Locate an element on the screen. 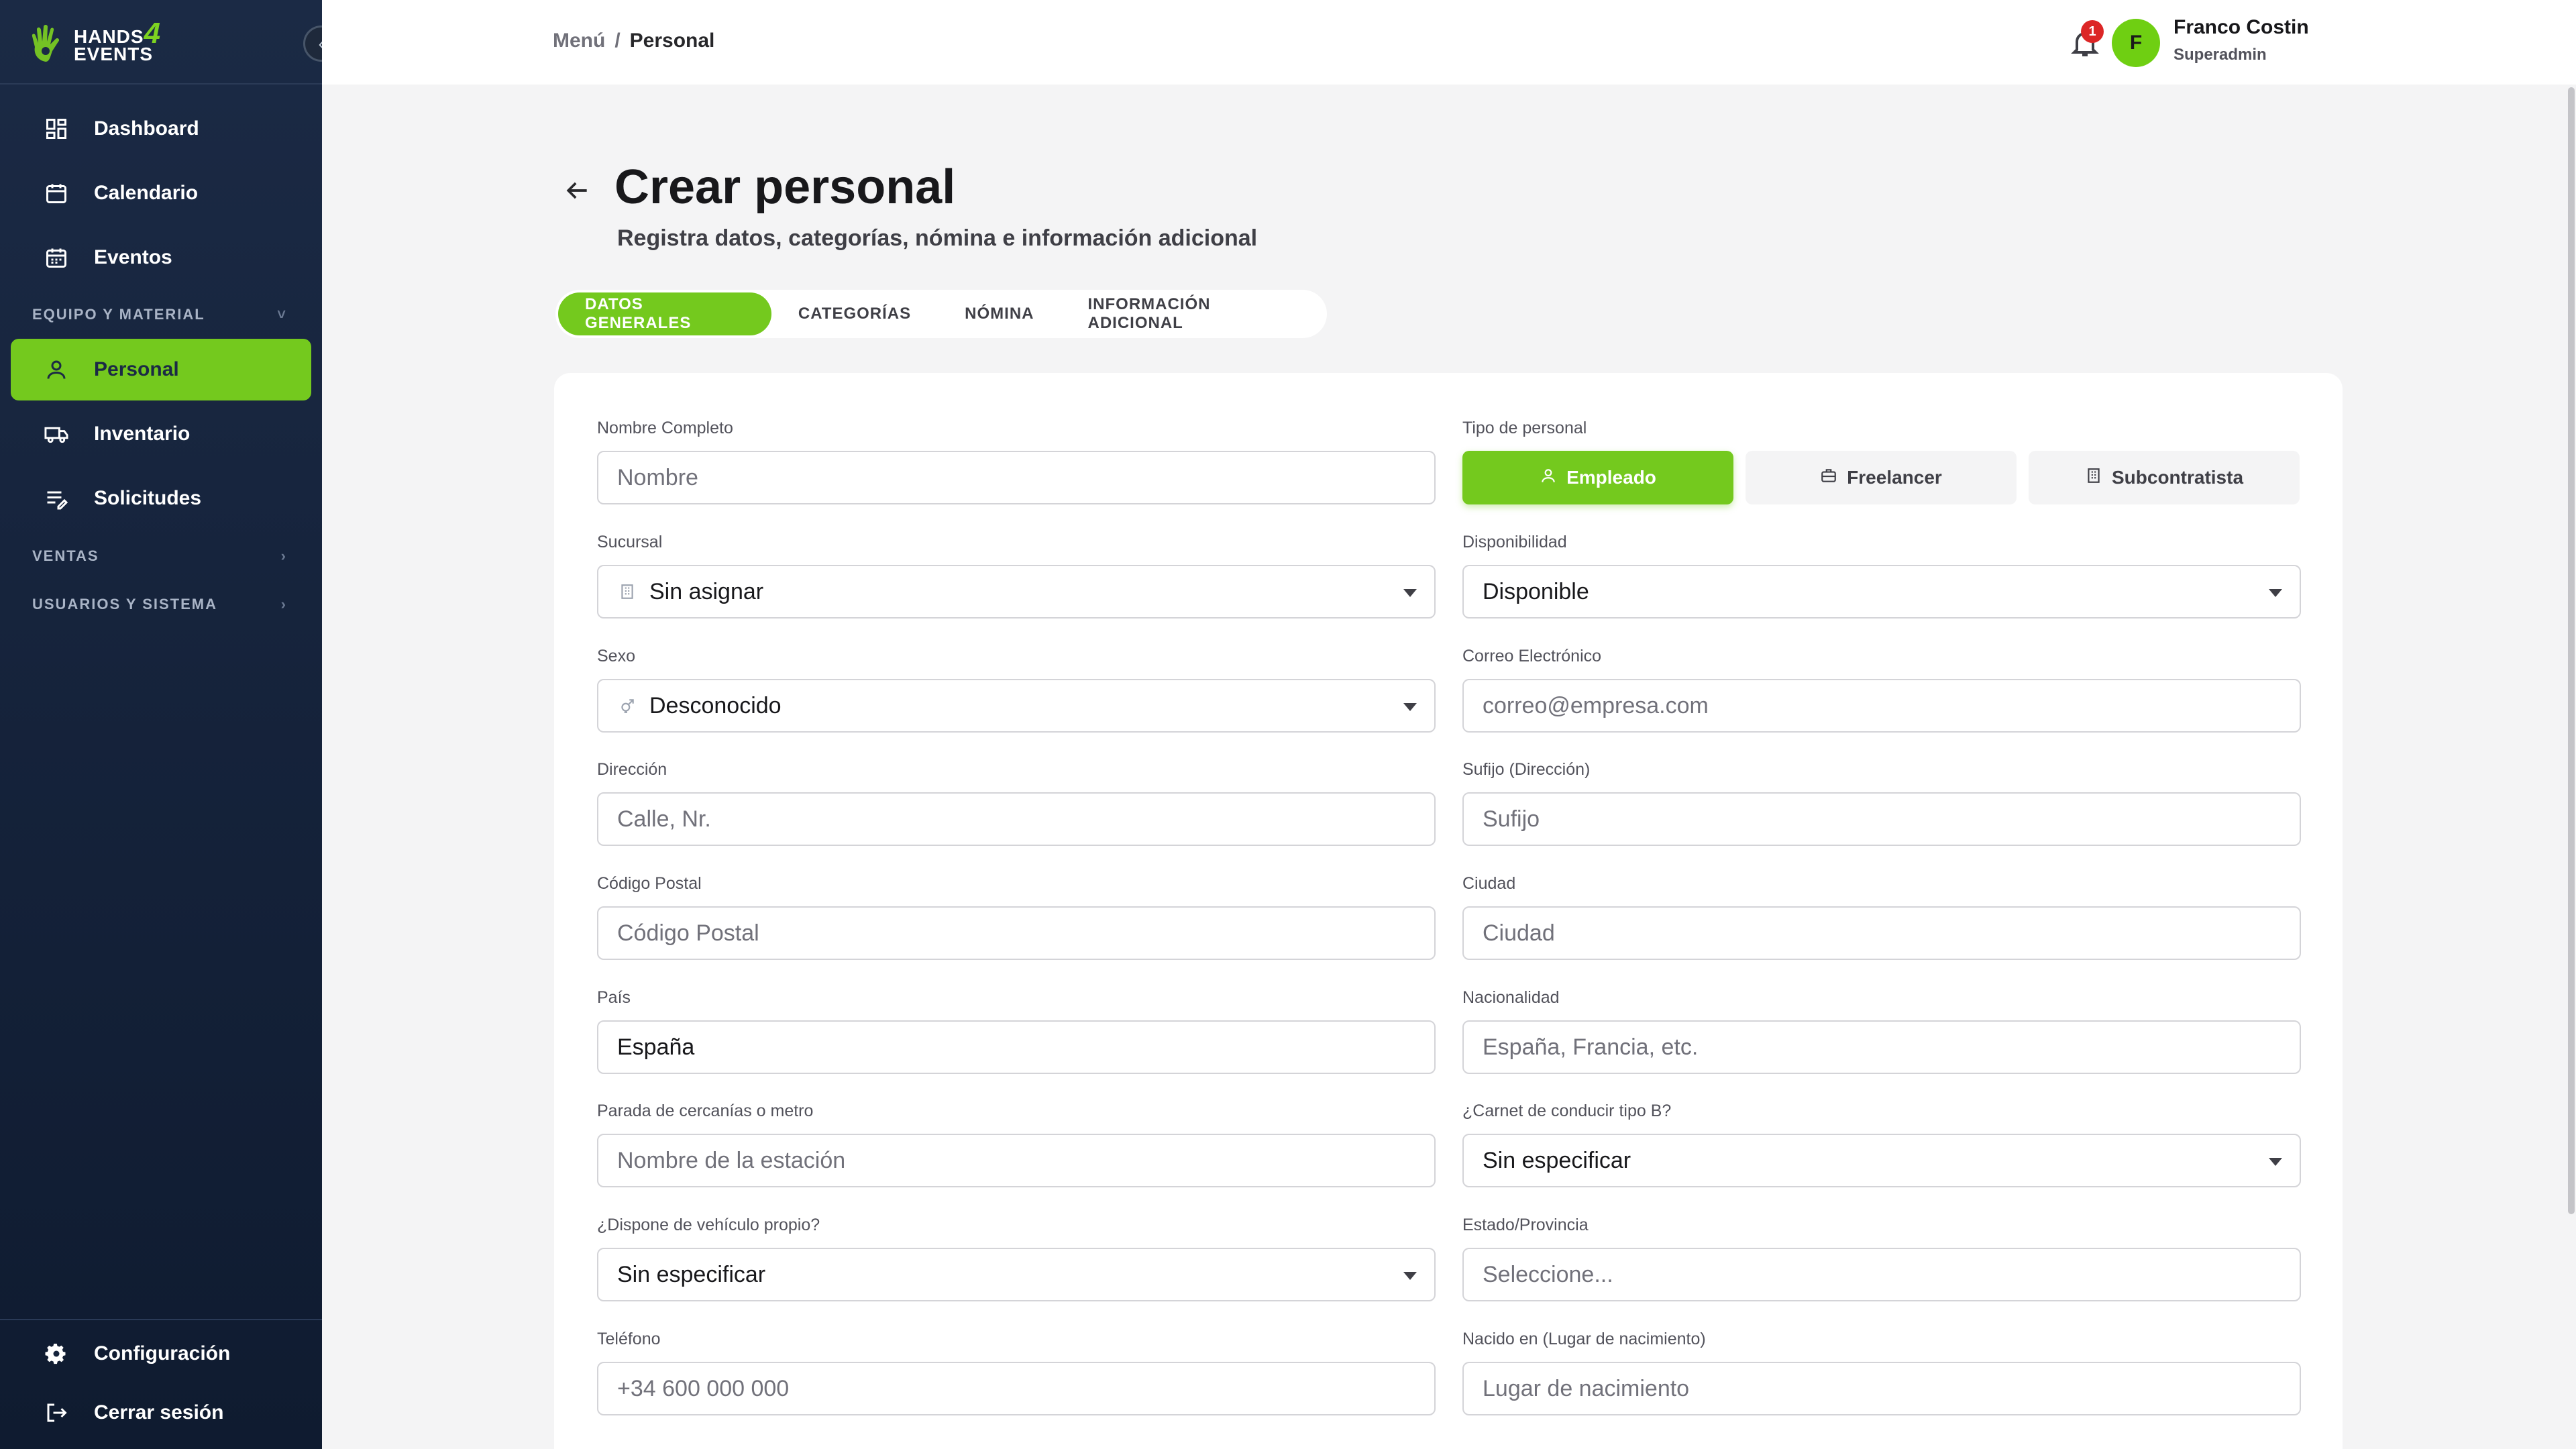 Image resolution: width=2576 pixels, height=1449 pixels. telefono-input: +34 600 000 000 is located at coordinates (1016, 1388).